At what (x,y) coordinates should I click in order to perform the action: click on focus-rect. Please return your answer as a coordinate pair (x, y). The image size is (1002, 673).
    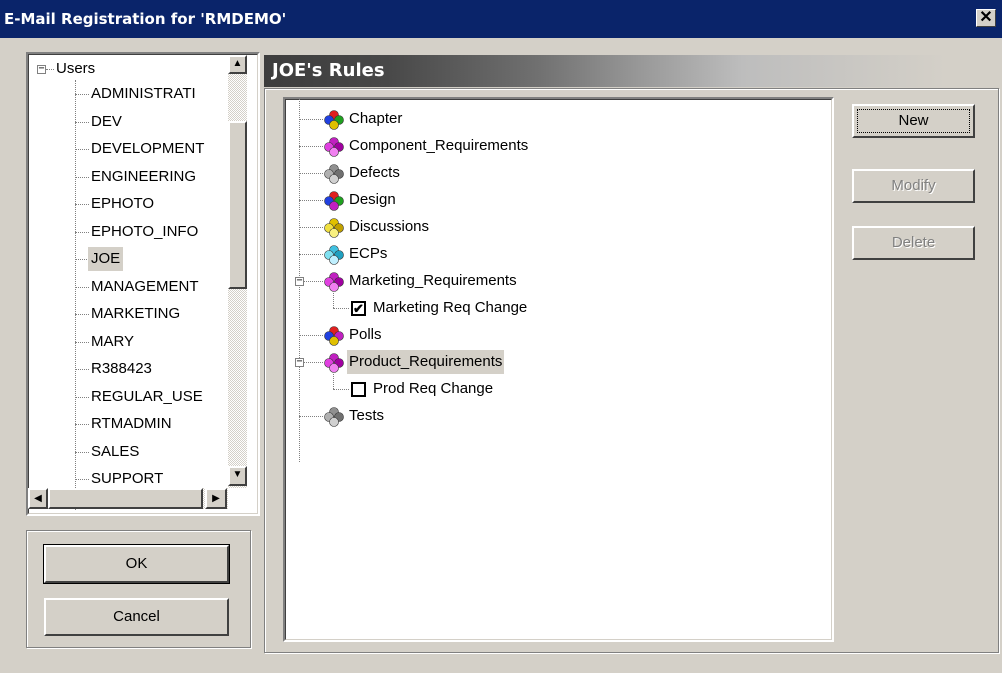
    Looking at the image, I should click on (913, 121).